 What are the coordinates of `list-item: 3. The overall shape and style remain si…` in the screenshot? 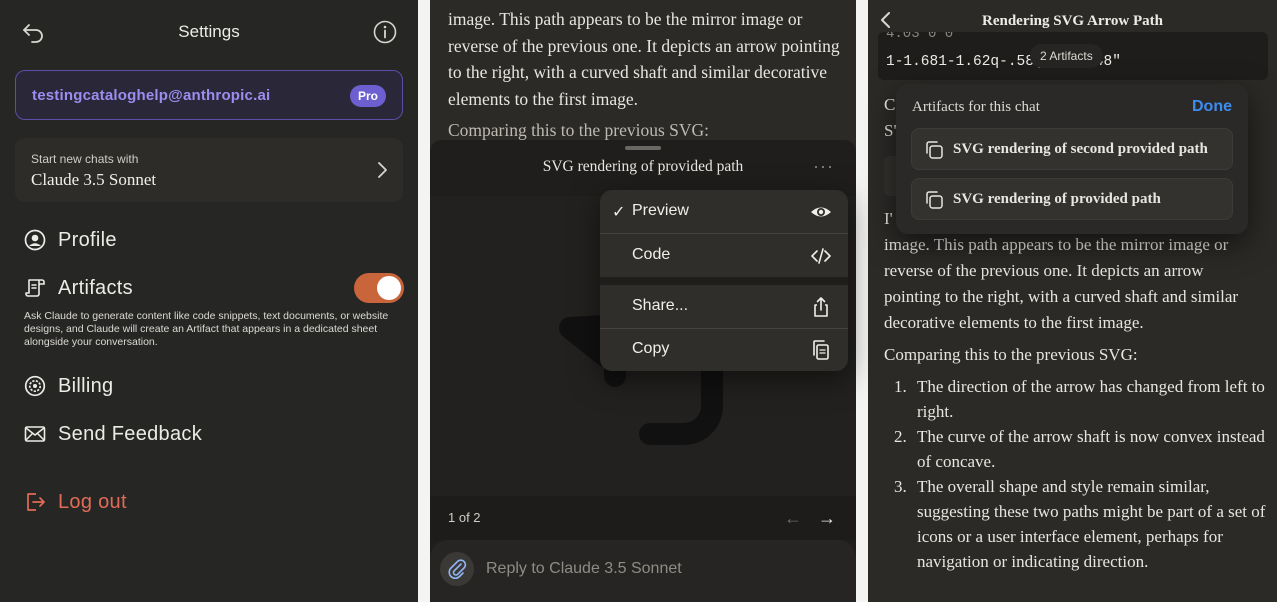 It's located at (1076, 524).